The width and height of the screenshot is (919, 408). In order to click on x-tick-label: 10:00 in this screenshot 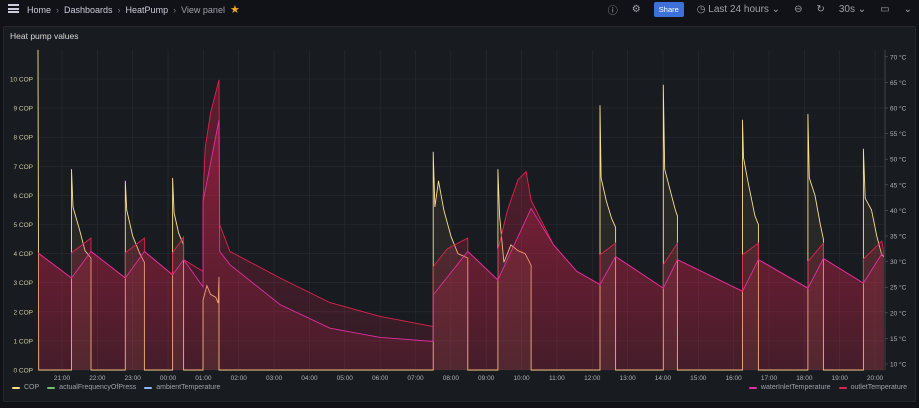, I will do `click(521, 378)`.